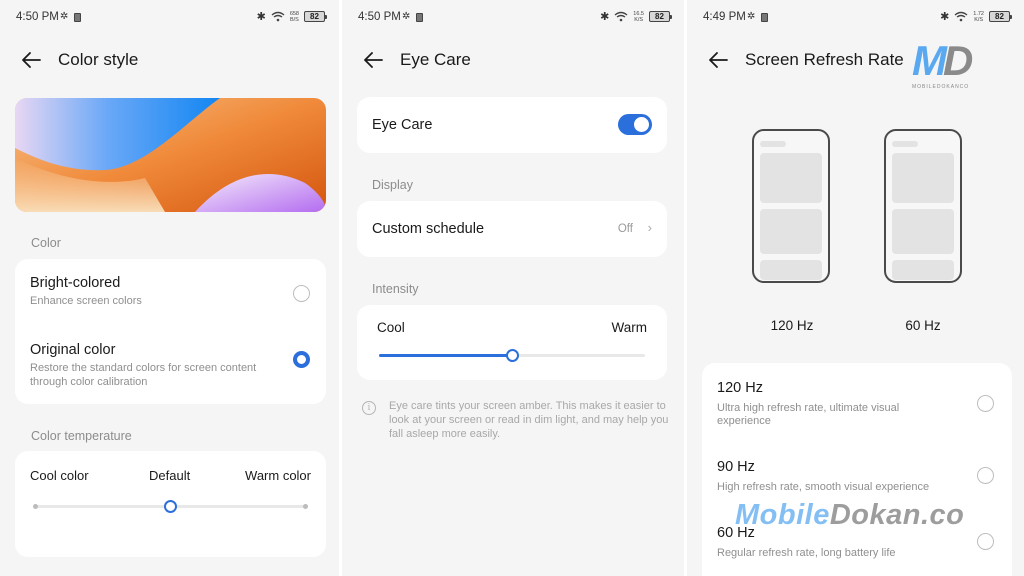 The width and height of the screenshot is (1024, 576). Describe the element at coordinates (638, 16) in the screenshot. I see `network-speed: 16.5 K/S` at that location.